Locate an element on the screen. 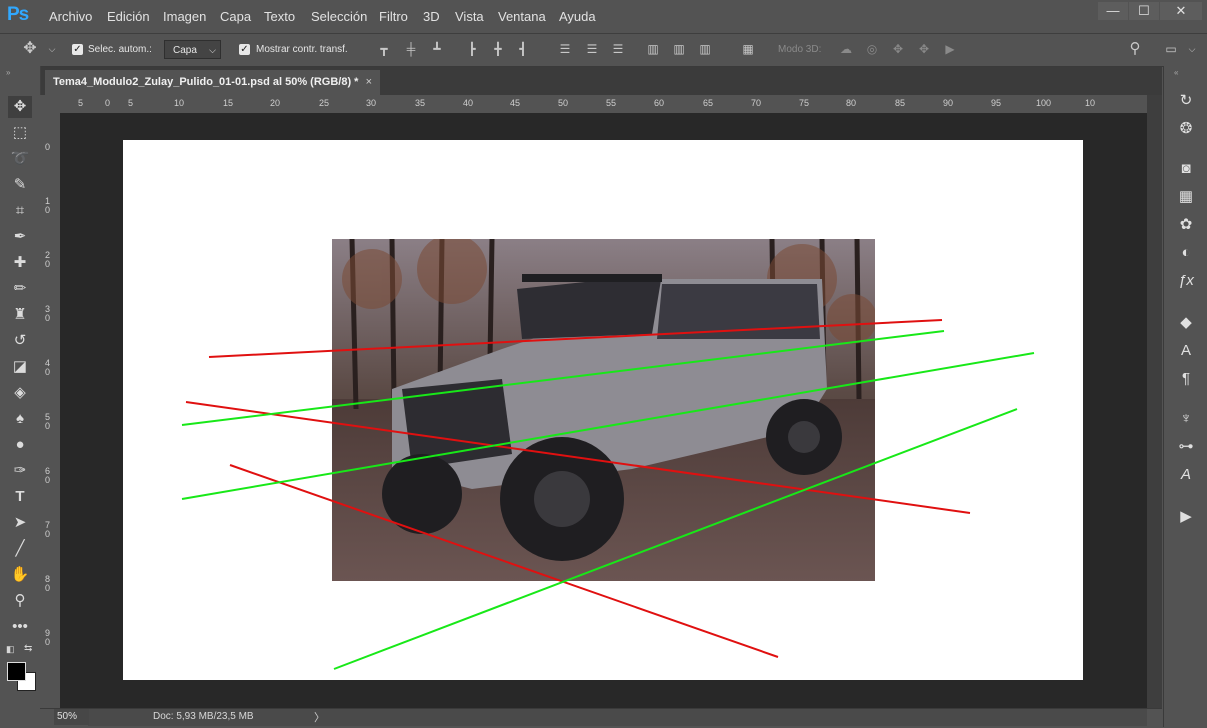 The height and width of the screenshot is (728, 1207). properties-icon: ◙ is located at coordinates (1186, 169).